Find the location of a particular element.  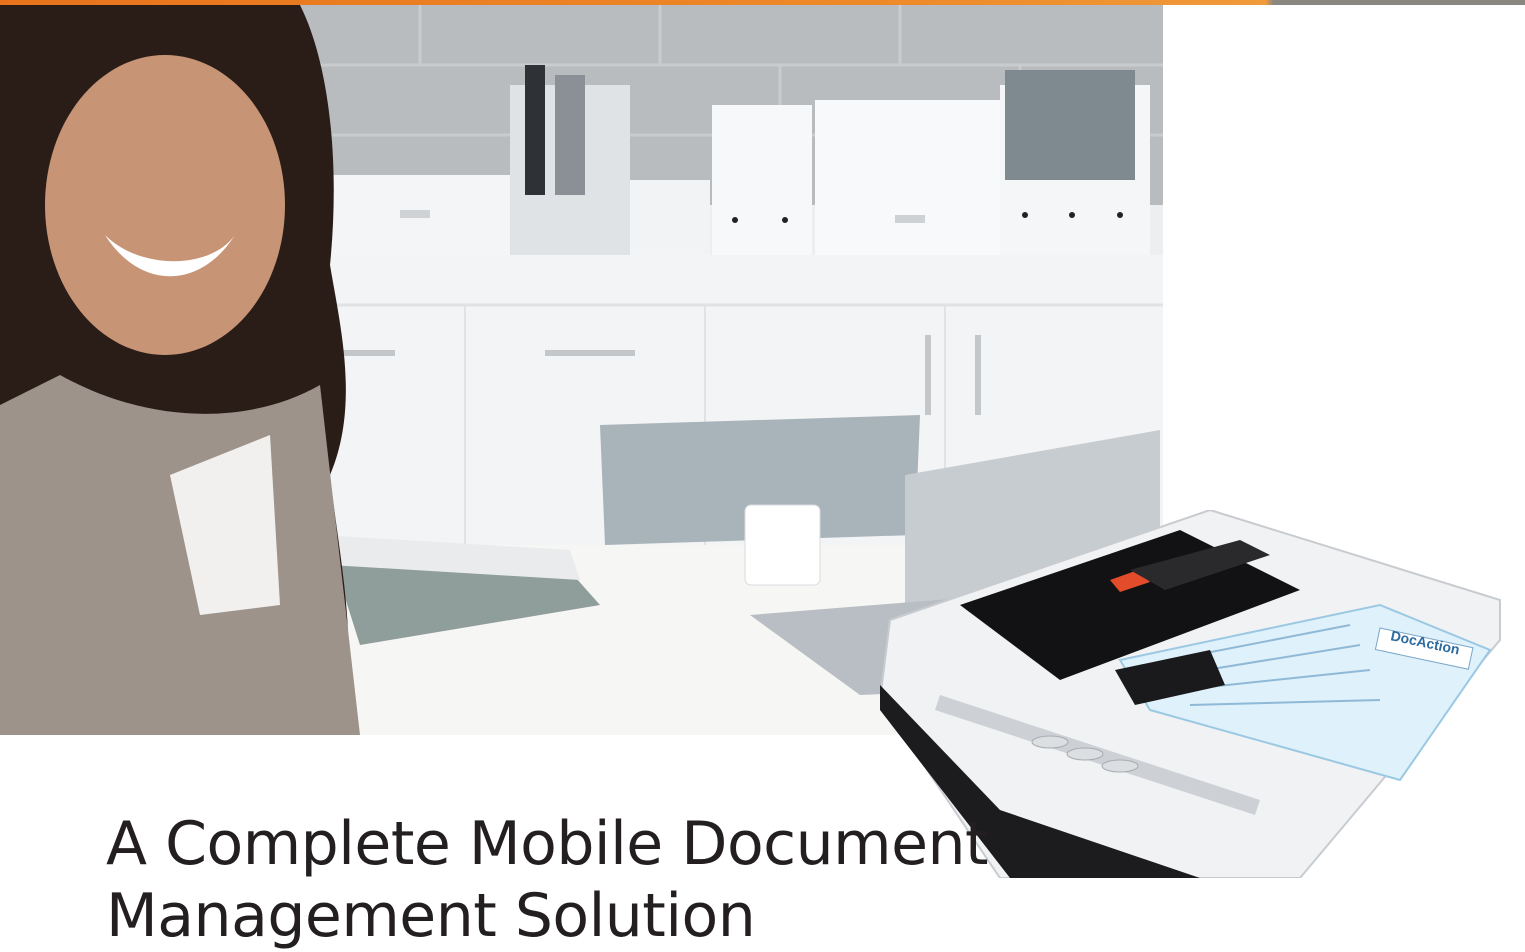

headline-line-1: A Complete Mobile Document is located at coordinates (547, 844).